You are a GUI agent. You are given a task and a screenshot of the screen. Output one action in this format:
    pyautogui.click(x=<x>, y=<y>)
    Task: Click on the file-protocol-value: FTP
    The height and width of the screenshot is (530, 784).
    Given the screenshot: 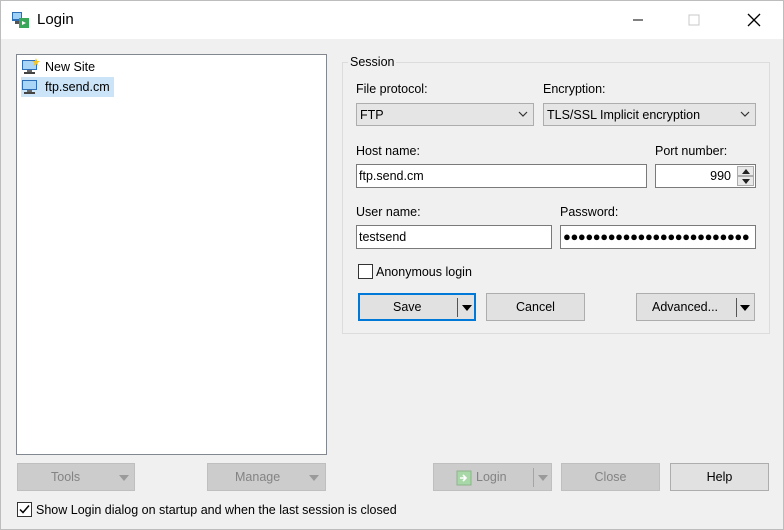 What is the action you would take?
    pyautogui.click(x=372, y=114)
    